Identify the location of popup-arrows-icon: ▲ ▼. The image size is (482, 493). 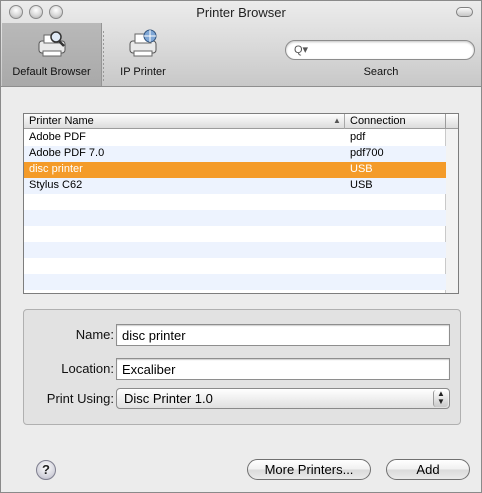
(440, 398).